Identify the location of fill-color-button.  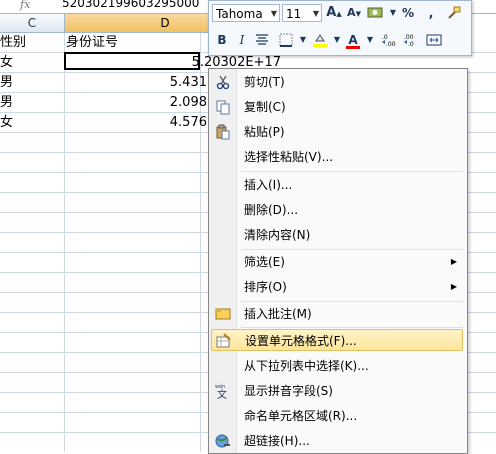
(320, 40).